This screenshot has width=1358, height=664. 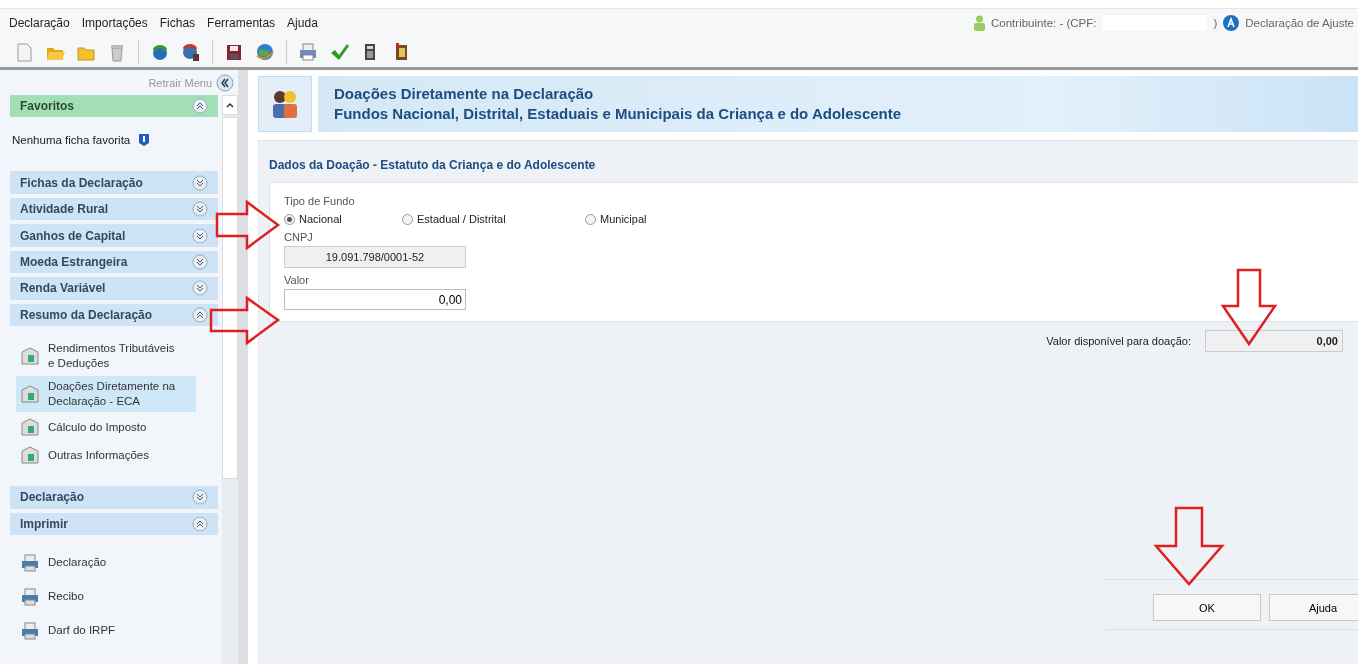 I want to click on save-icon, so click(x=234, y=52).